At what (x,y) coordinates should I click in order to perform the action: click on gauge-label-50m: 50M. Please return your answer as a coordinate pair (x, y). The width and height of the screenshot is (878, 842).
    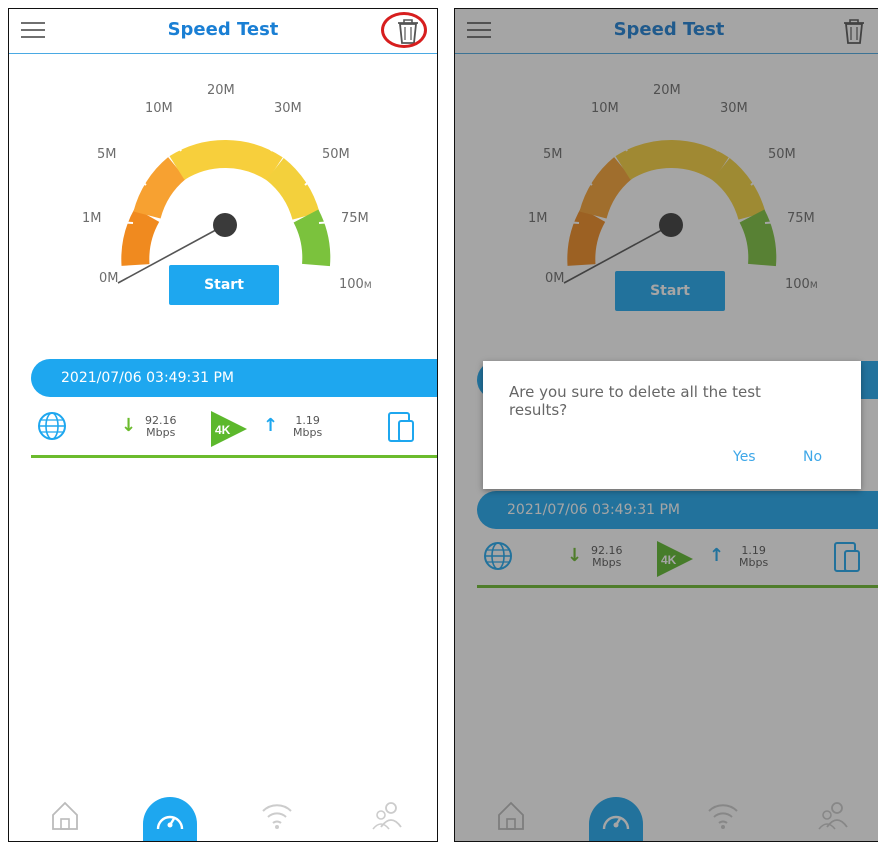
    Looking at the image, I should click on (336, 154).